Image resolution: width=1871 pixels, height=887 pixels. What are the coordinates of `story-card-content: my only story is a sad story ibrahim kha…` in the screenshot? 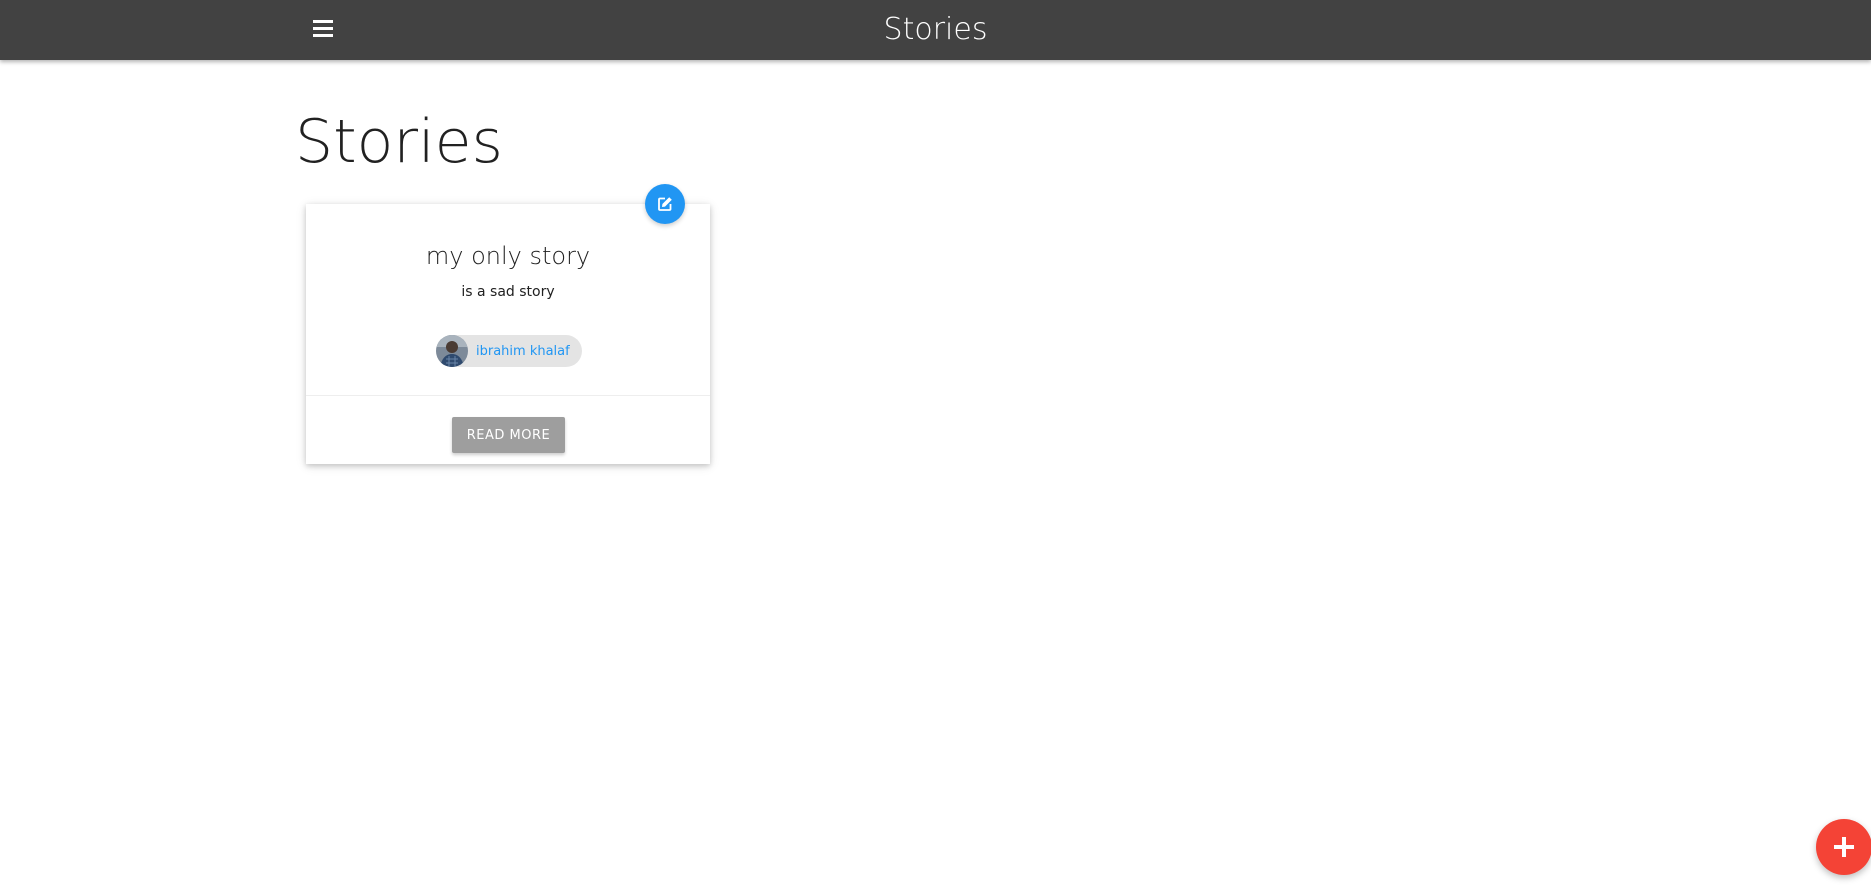 It's located at (508, 300).